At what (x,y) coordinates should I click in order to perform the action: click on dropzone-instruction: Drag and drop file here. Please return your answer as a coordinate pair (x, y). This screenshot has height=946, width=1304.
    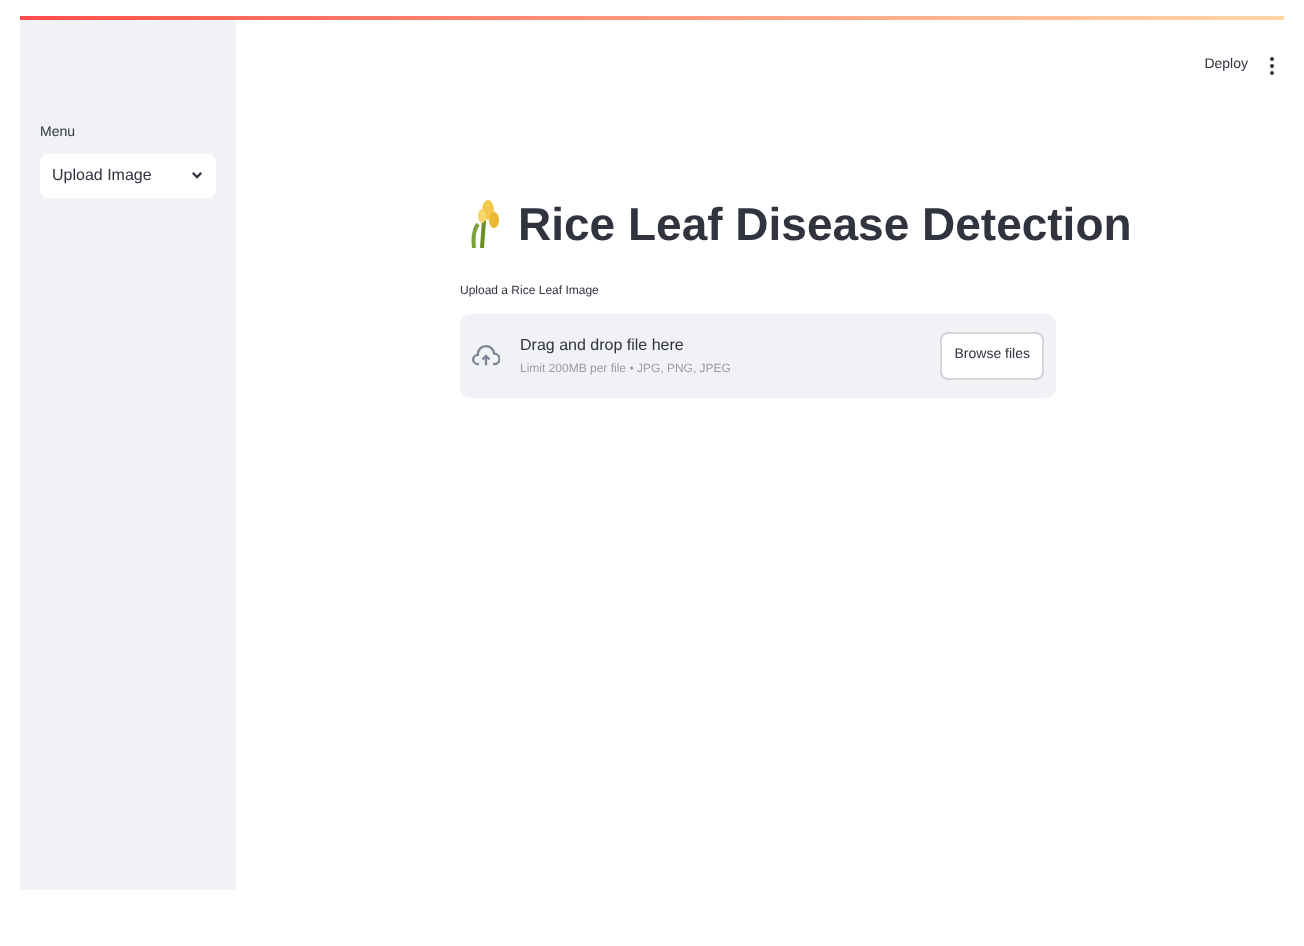
    Looking at the image, I should click on (603, 345).